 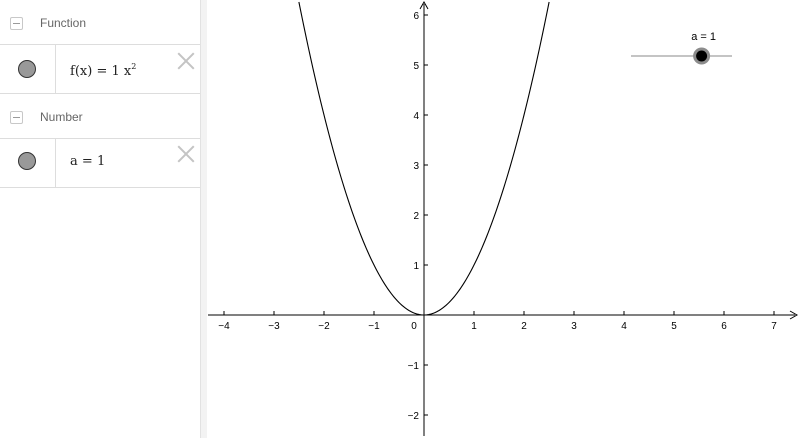 I want to click on y-tick-label: 3, so click(x=416, y=166).